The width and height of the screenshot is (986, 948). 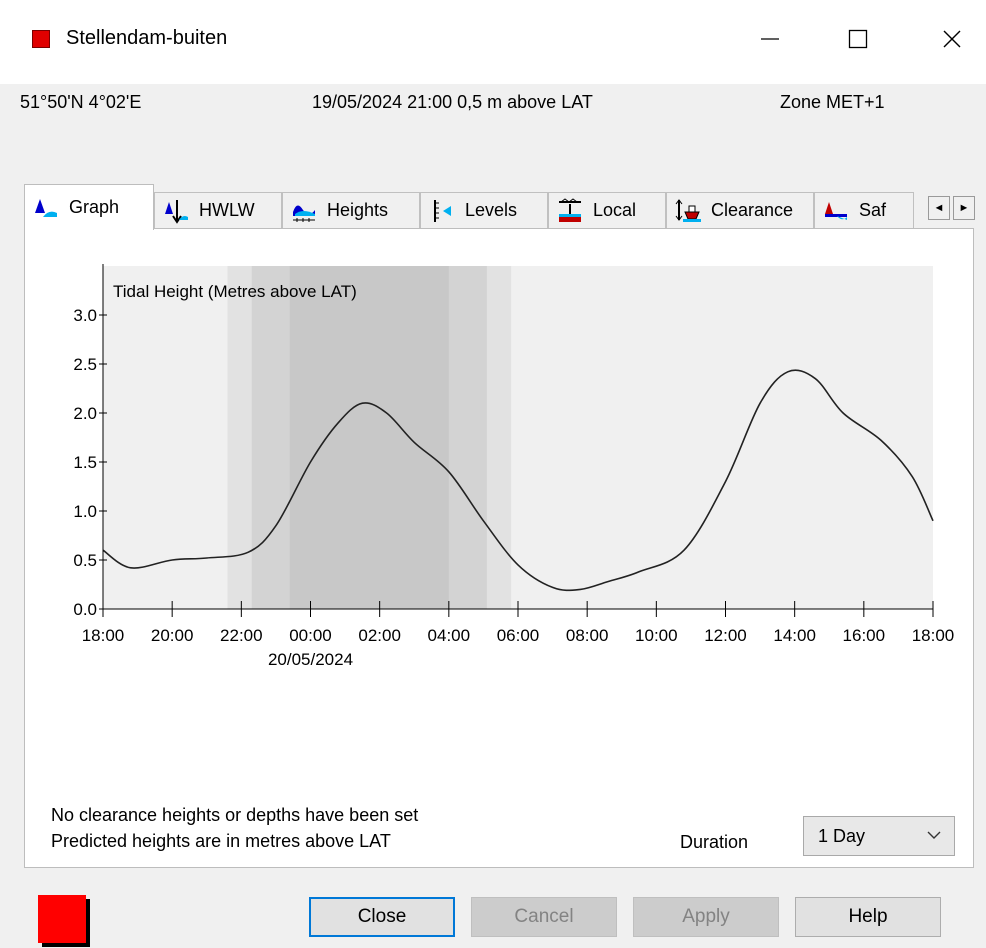 I want to click on maximize-icon, so click(x=858, y=39).